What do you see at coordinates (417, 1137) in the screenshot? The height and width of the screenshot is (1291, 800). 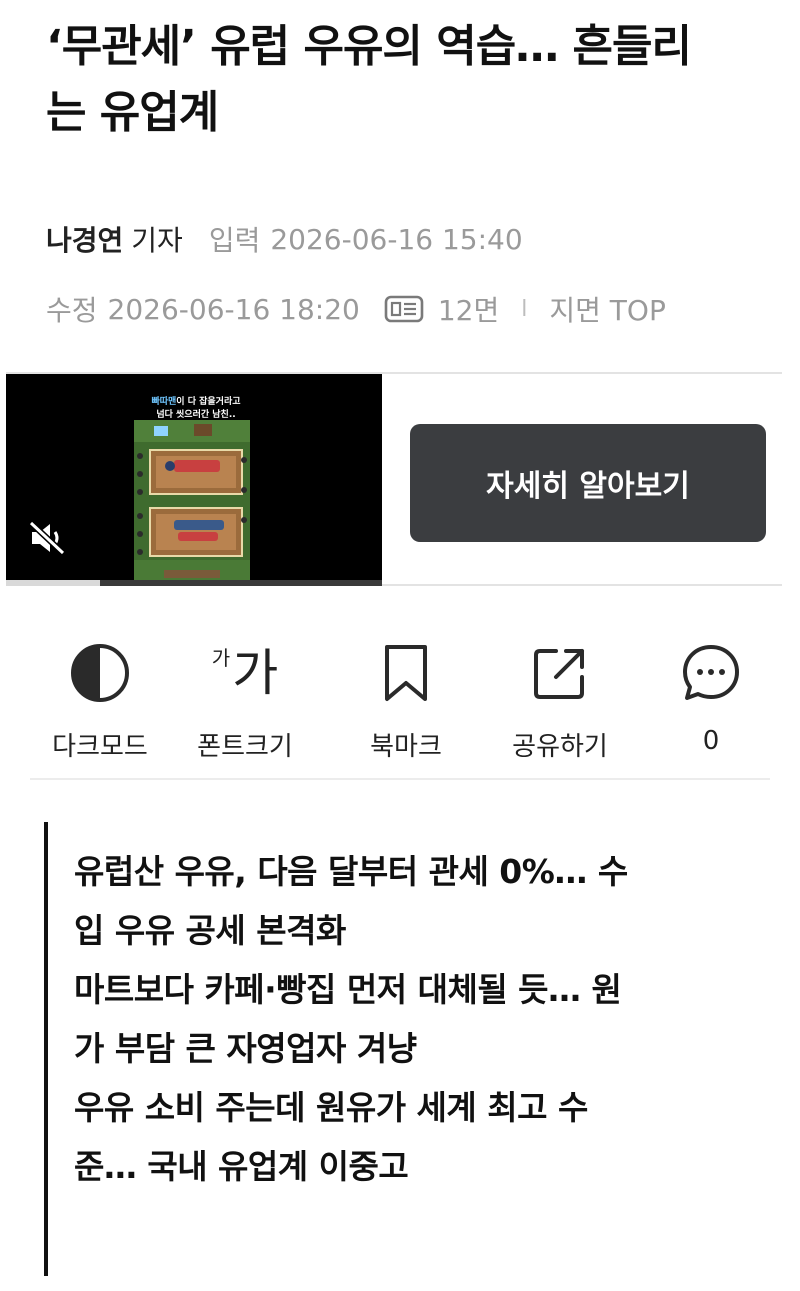 I see `summary-item: 우유 소비 주는데 원유가 세계 최고 수 준… 국내 유업계 이중고` at bounding box center [417, 1137].